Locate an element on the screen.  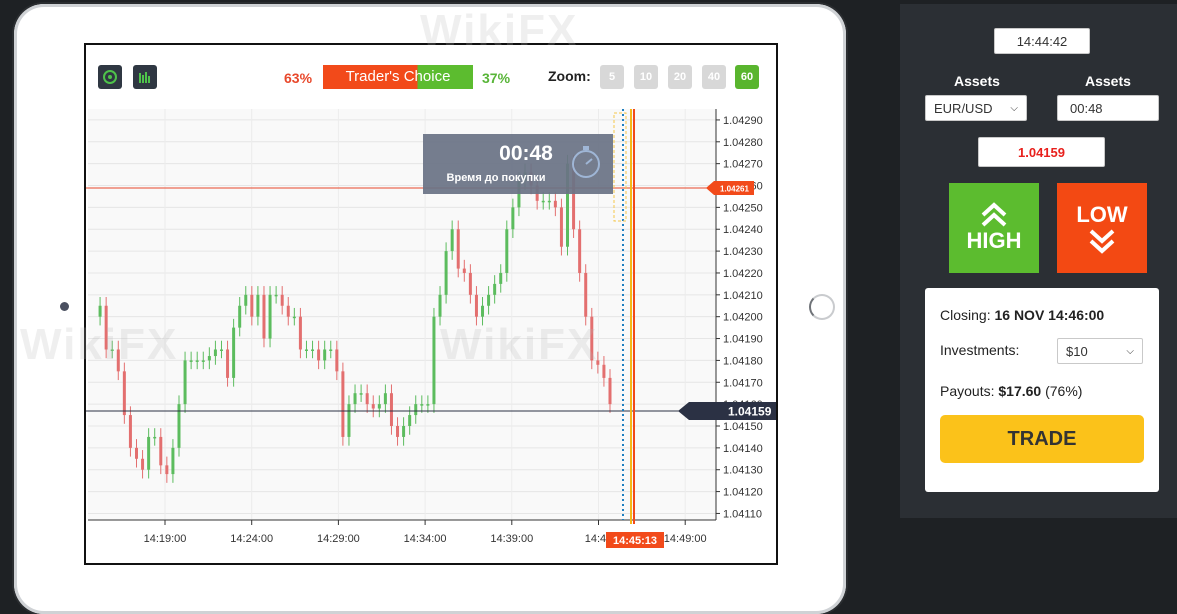
target-price-label: 1.04261 is located at coordinates (734, 189).